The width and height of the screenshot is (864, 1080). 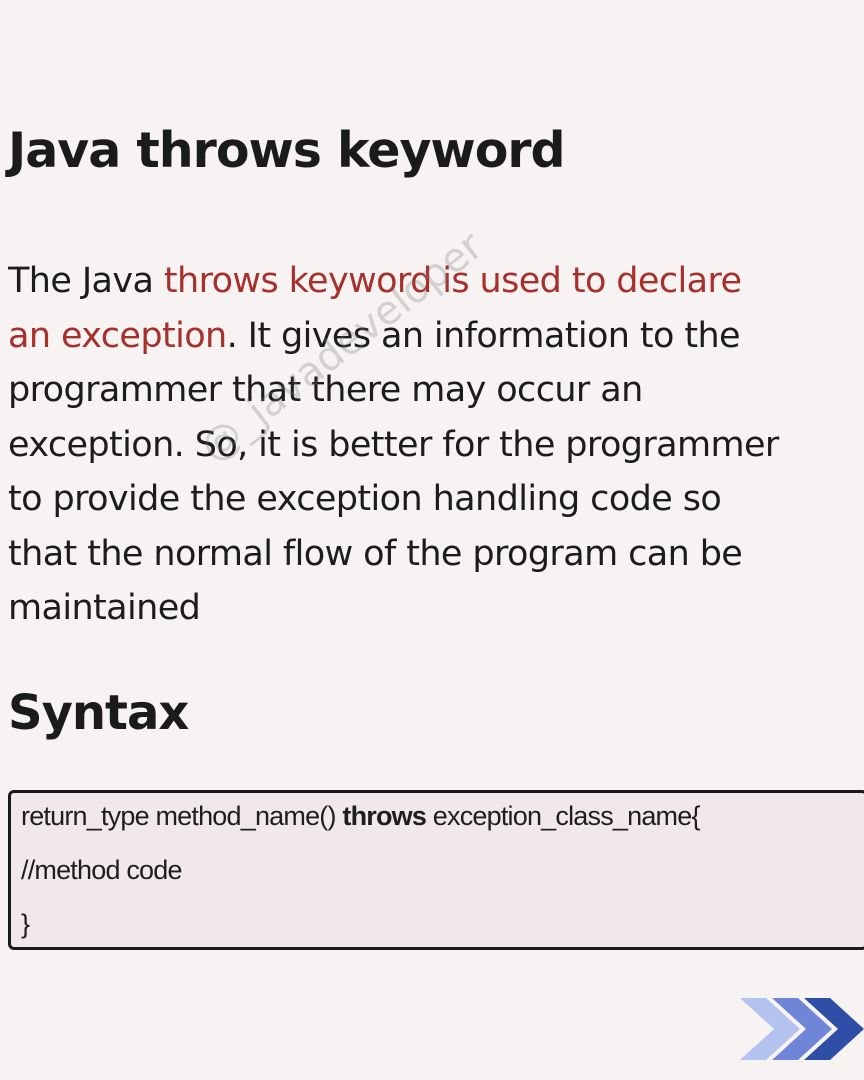 I want to click on paragraph-text: . It gives an information to the, so click(x=483, y=335).